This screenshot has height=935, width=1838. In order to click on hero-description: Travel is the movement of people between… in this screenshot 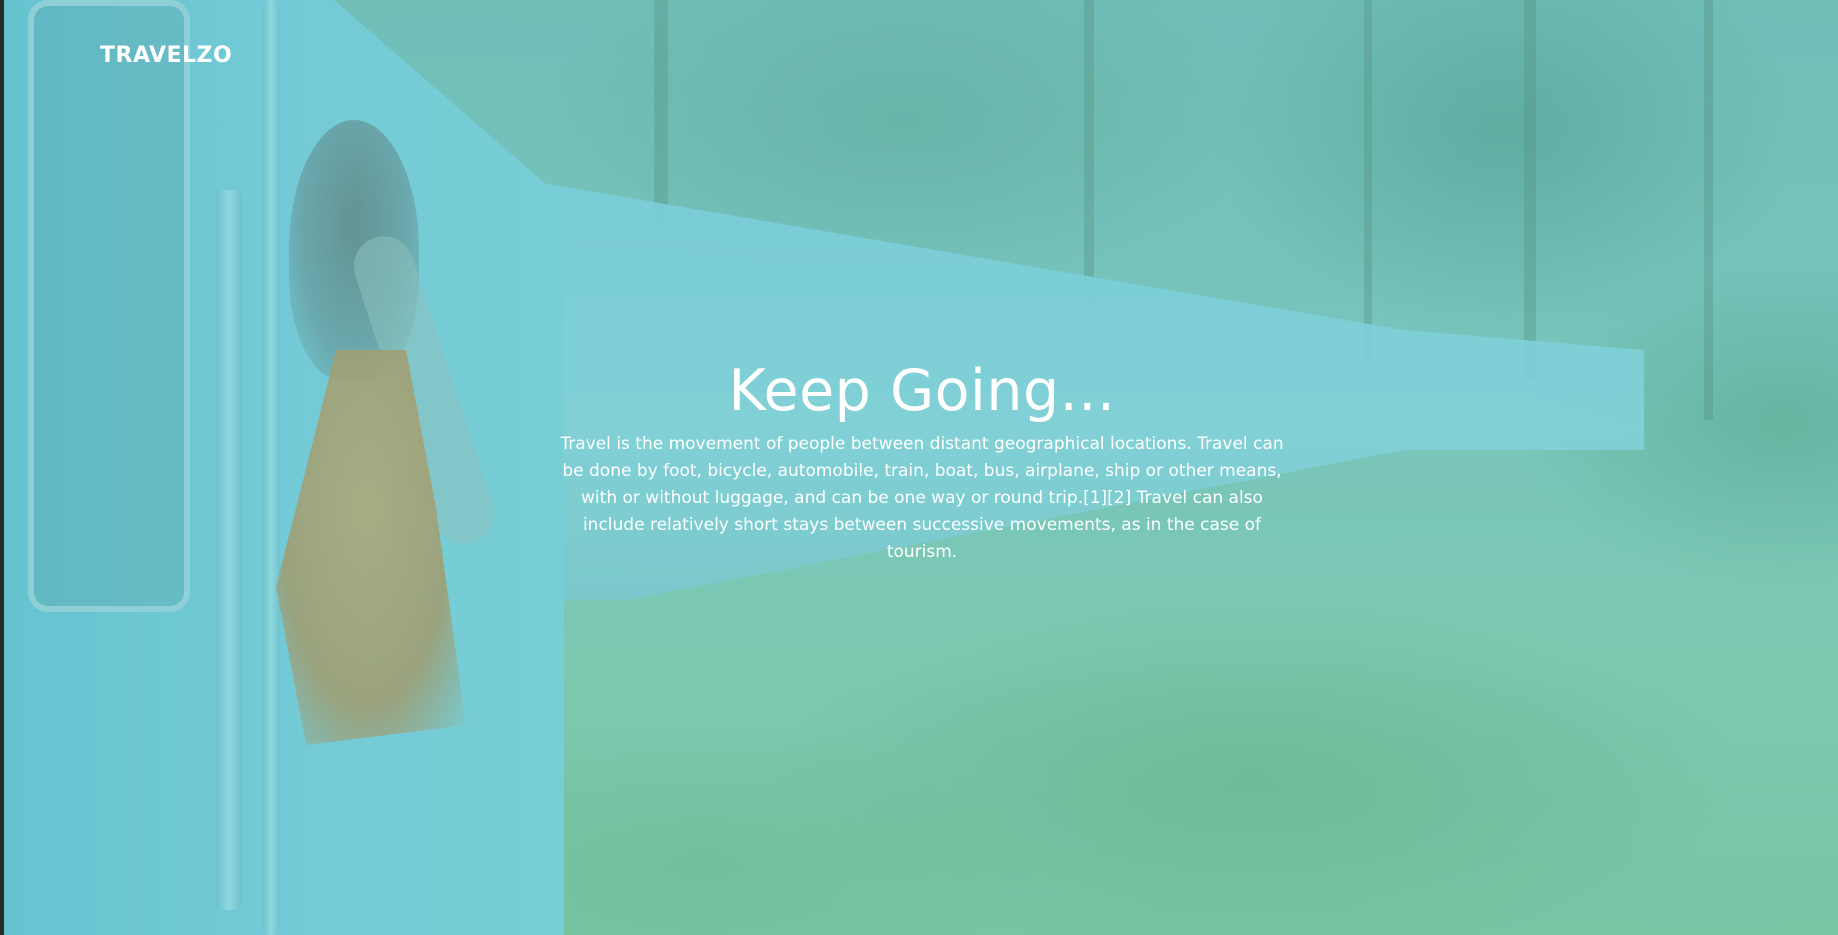, I will do `click(922, 498)`.